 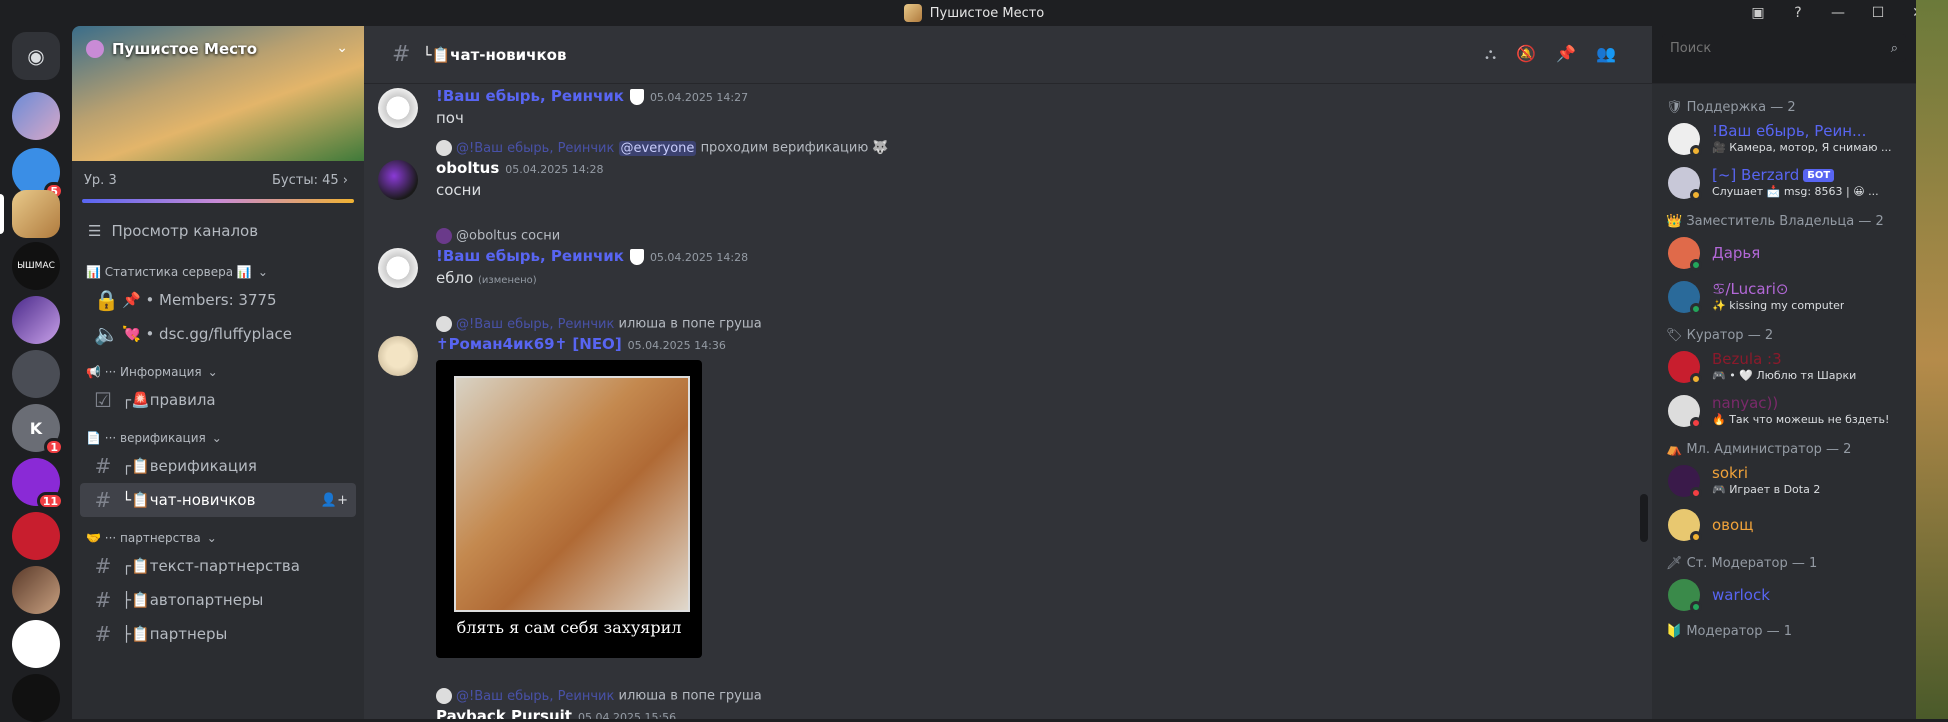 I want to click on guild-icon: K1, so click(x=38, y=430).